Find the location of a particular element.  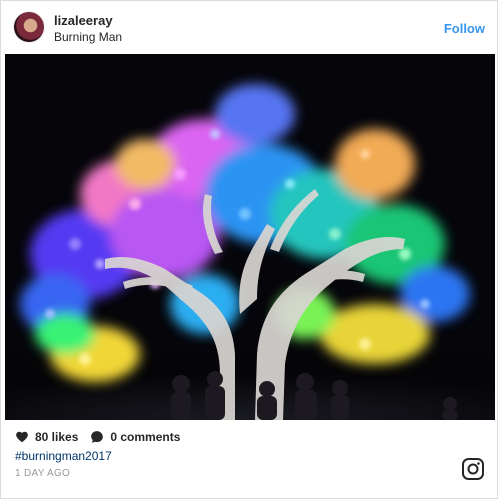

avatar is located at coordinates (29, 27).